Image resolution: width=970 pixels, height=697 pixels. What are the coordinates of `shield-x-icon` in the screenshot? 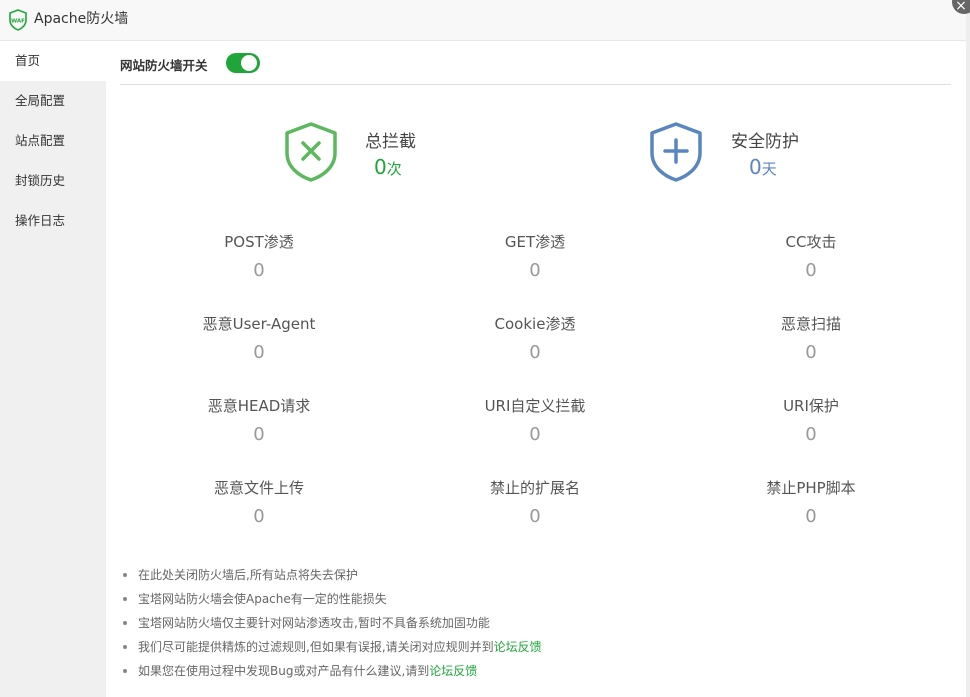 It's located at (311, 152).